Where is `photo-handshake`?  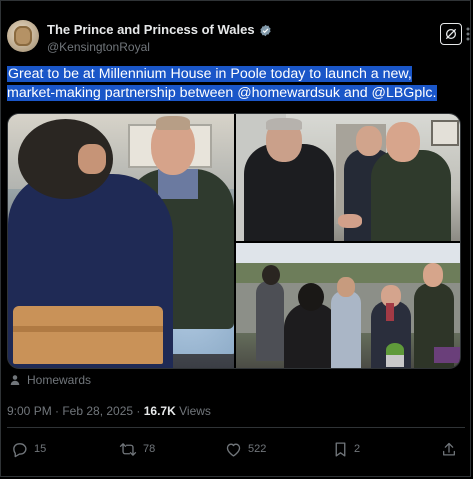 photo-handshake is located at coordinates (348, 177).